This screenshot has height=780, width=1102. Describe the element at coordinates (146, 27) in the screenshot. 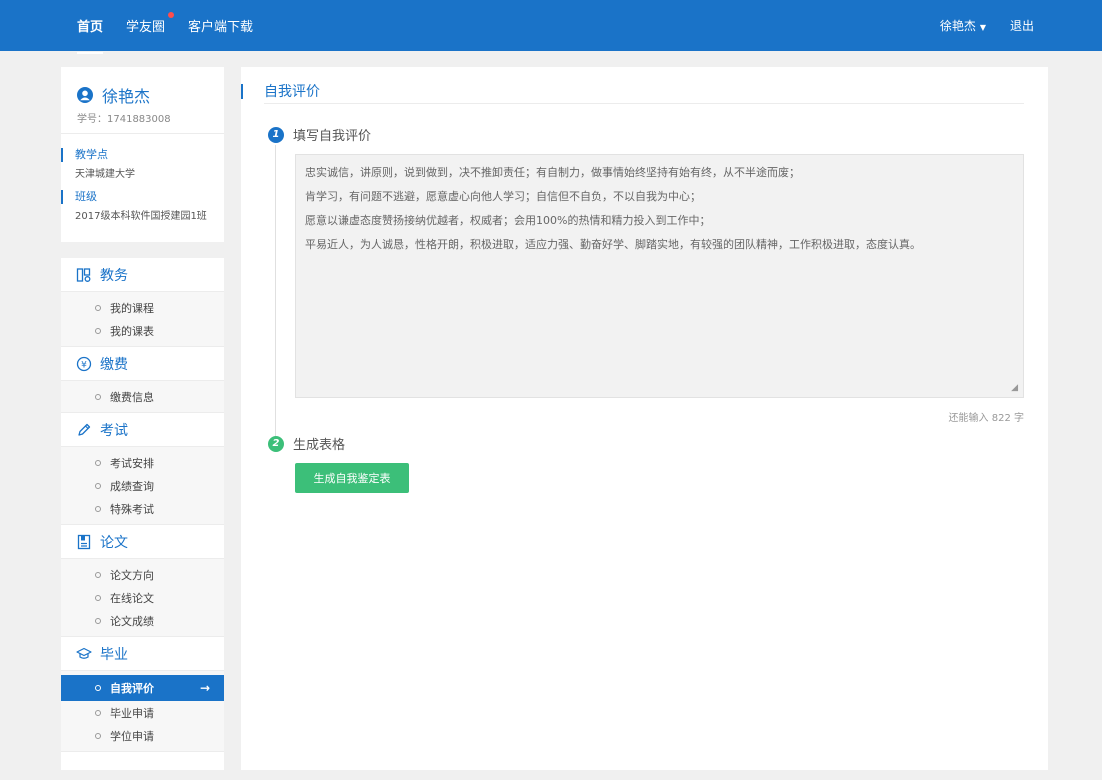

I see `nav-classmates-label: 学友圈` at that location.